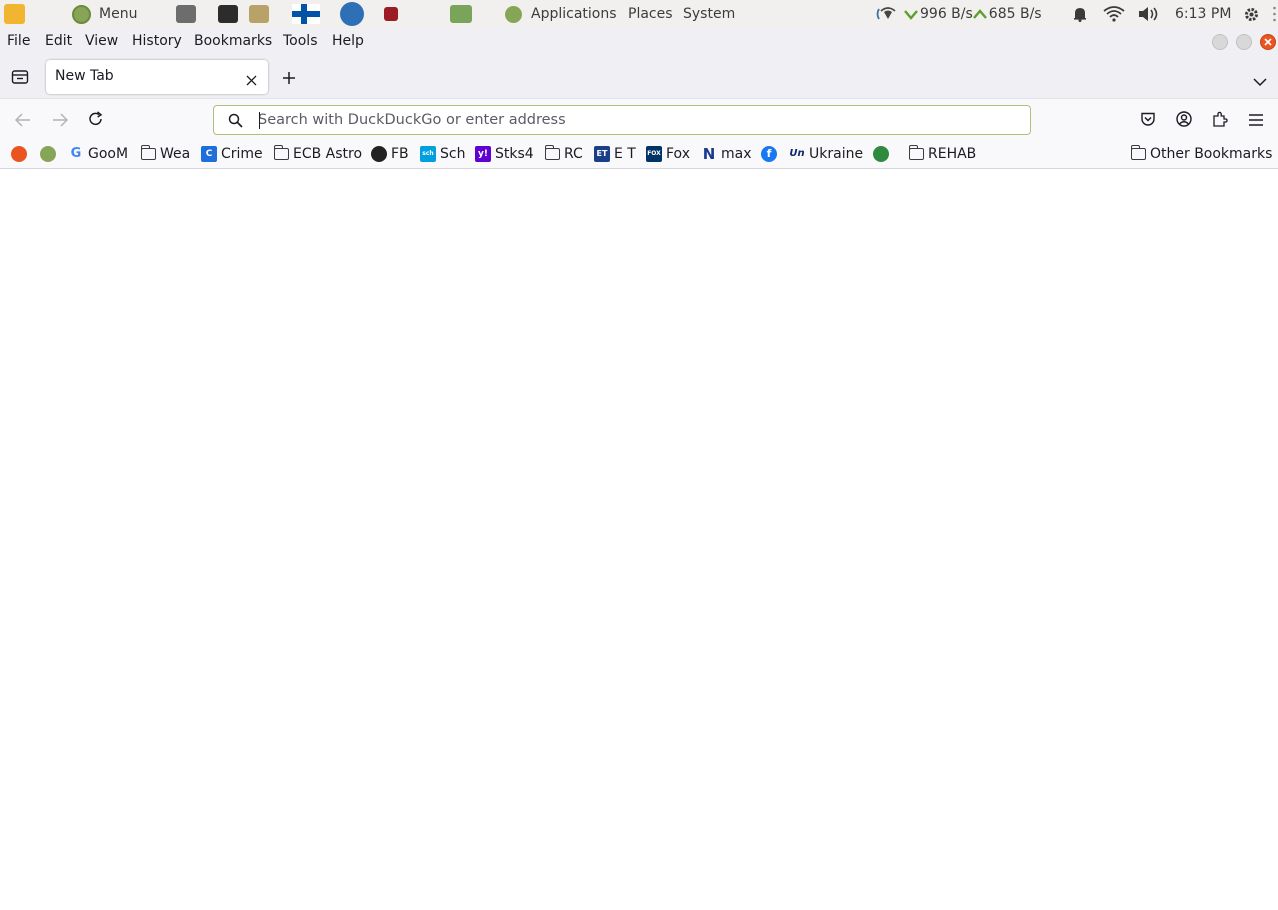  What do you see at coordinates (228, 14) in the screenshot?
I see `terminal-launcher-icon` at bounding box center [228, 14].